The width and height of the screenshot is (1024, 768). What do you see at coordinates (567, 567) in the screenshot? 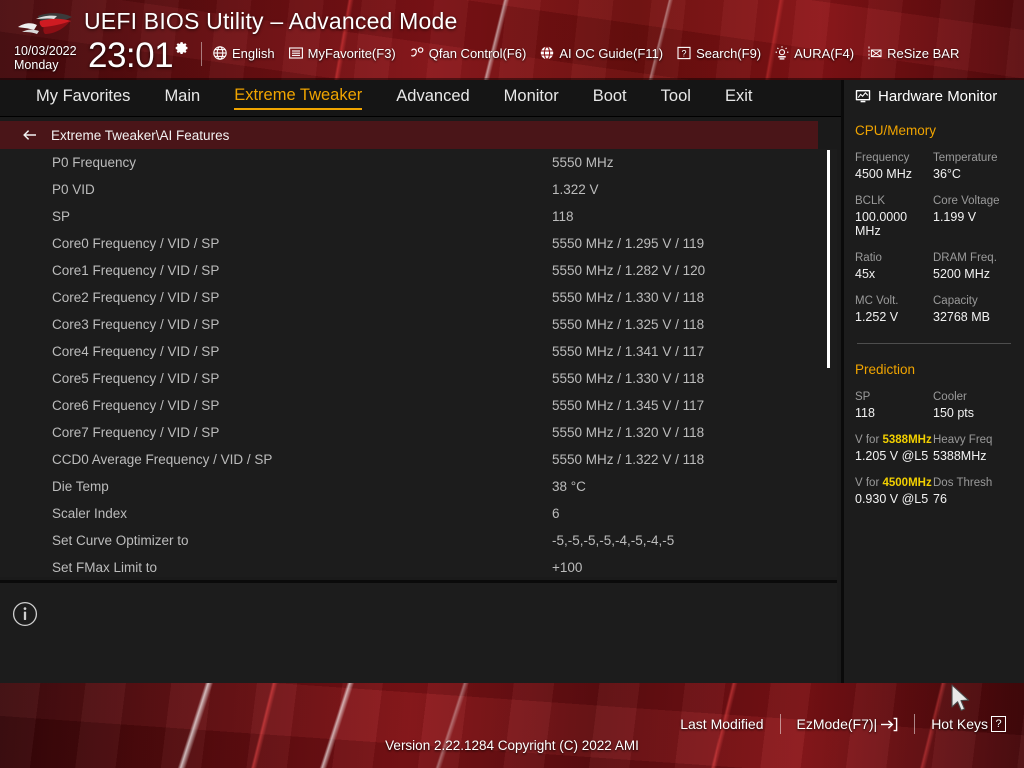
I see `settings-row-value: +100` at bounding box center [567, 567].